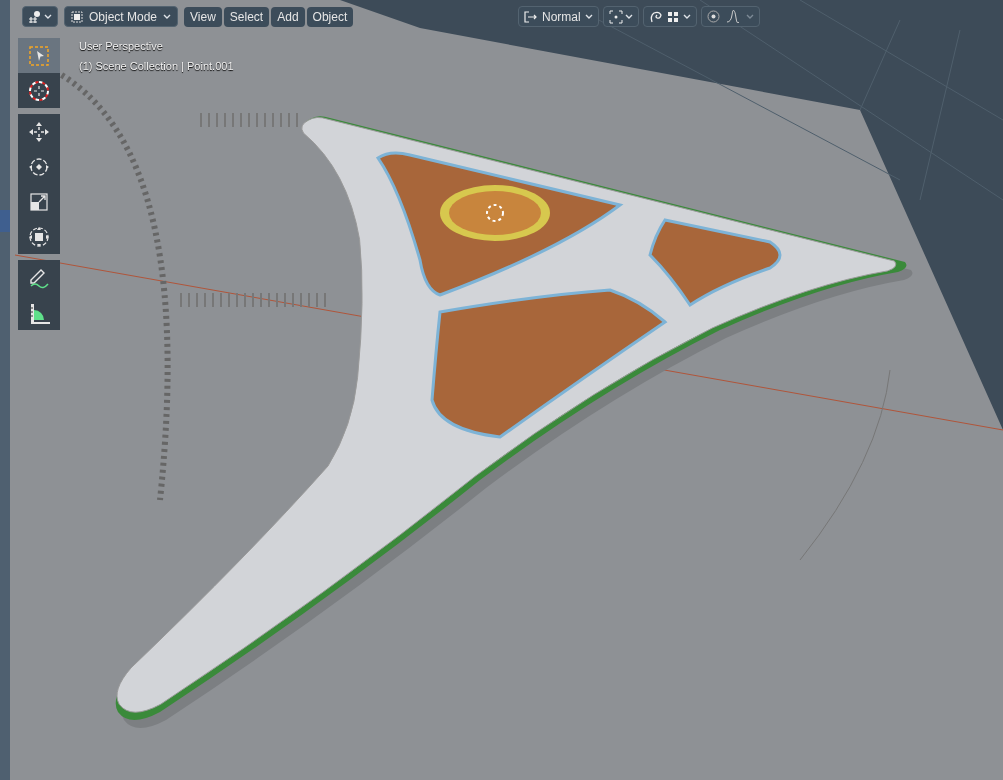 Image resolution: width=1003 pixels, height=780 pixels. What do you see at coordinates (39, 236) in the screenshot?
I see `transform-icon` at bounding box center [39, 236].